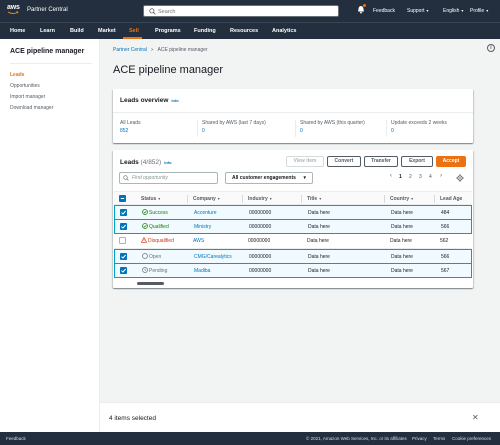 This screenshot has width=500, height=445. I want to click on minus-icon, so click(122, 198).